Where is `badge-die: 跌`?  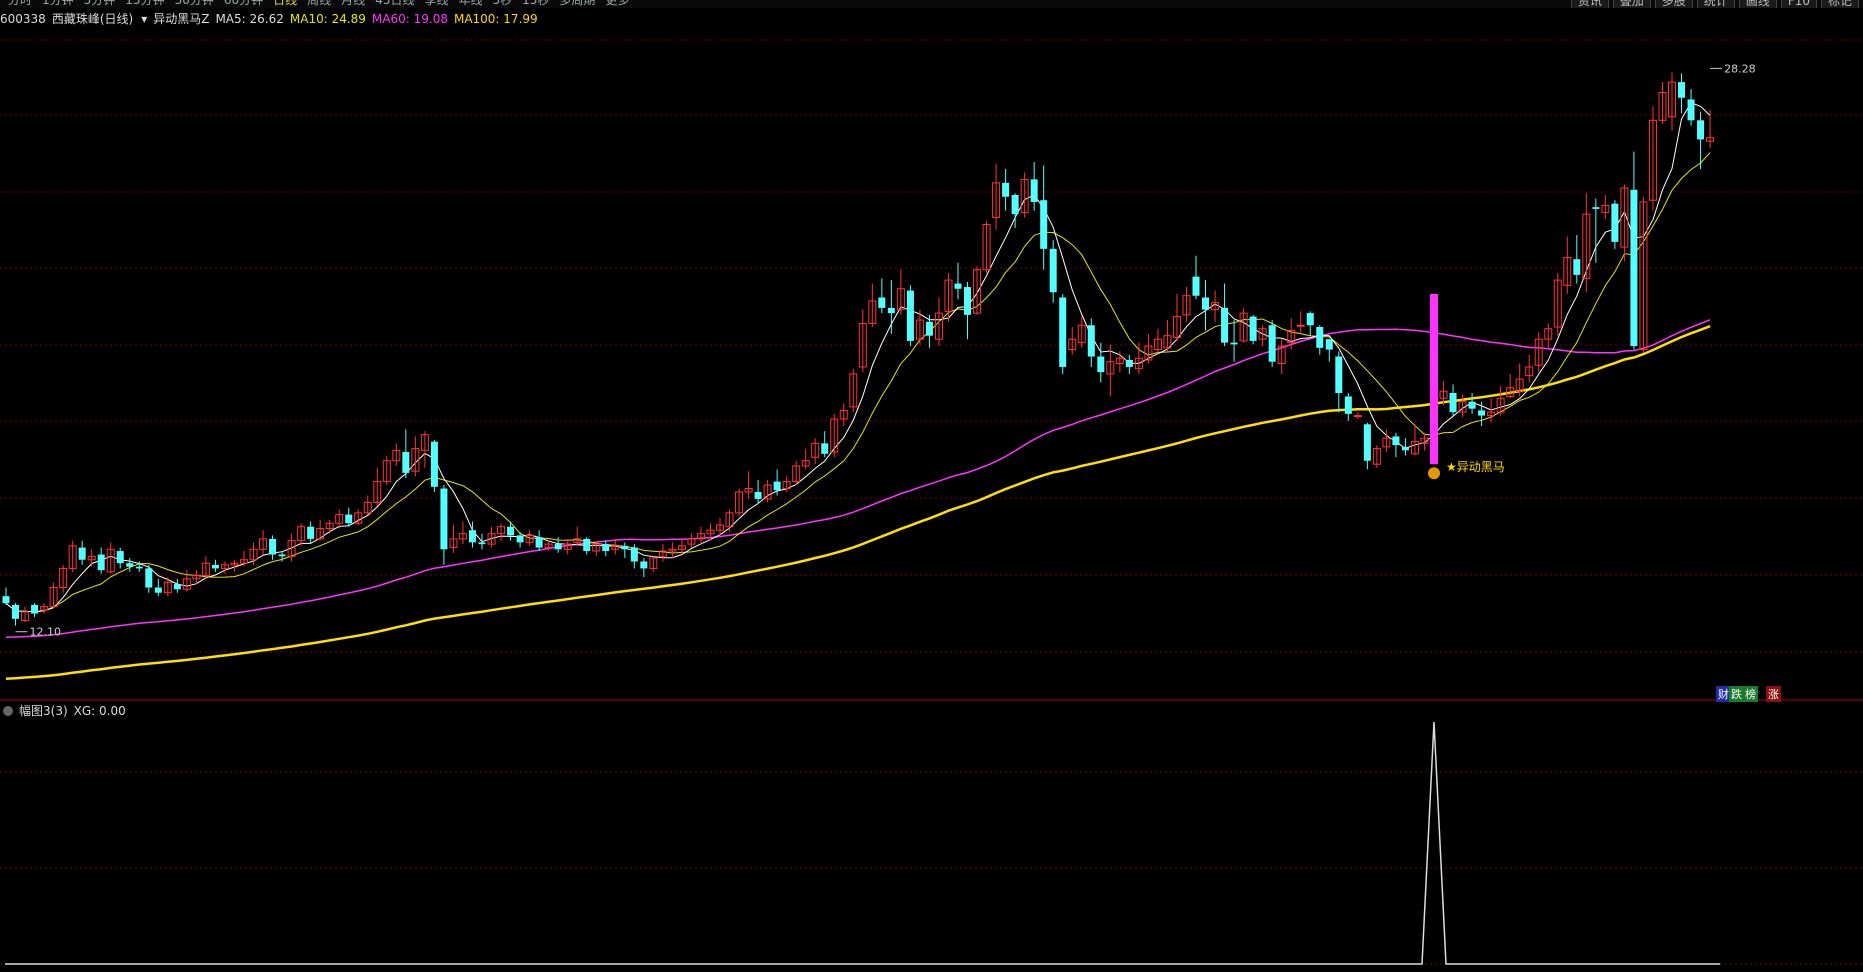 badge-die: 跌 is located at coordinates (1736, 694).